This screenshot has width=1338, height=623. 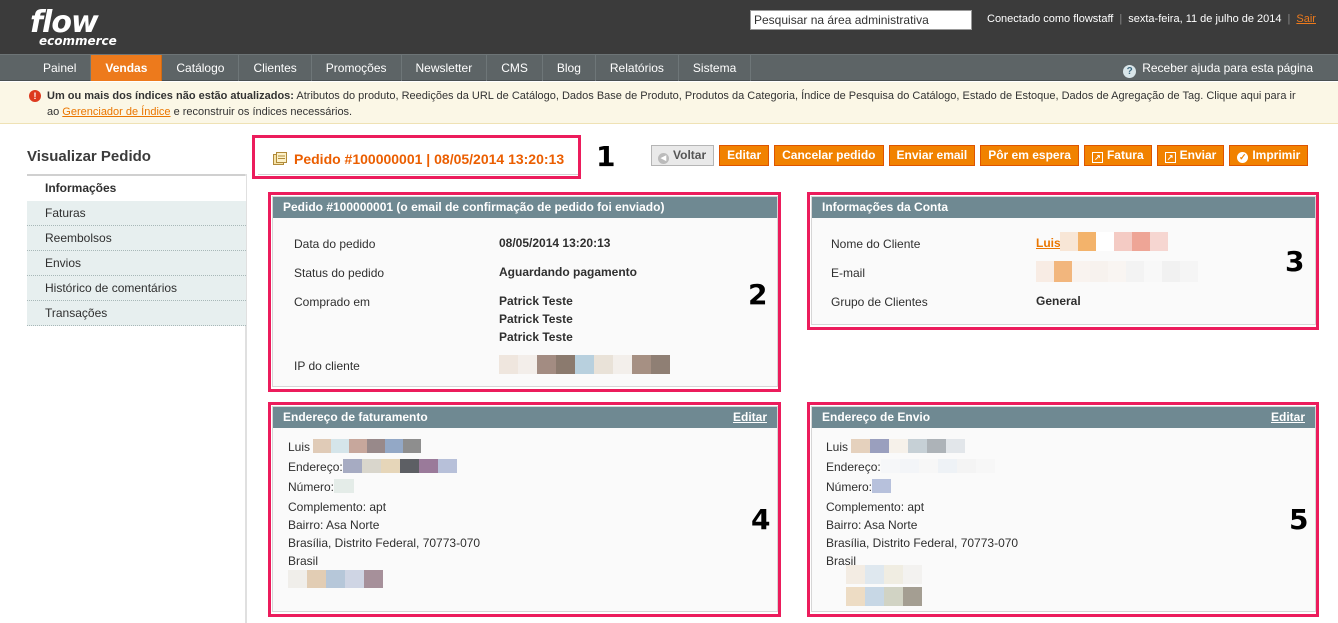 What do you see at coordinates (1205, 19) in the screenshot?
I see `current-date: sexta-feira, 11 de julho de 2014` at bounding box center [1205, 19].